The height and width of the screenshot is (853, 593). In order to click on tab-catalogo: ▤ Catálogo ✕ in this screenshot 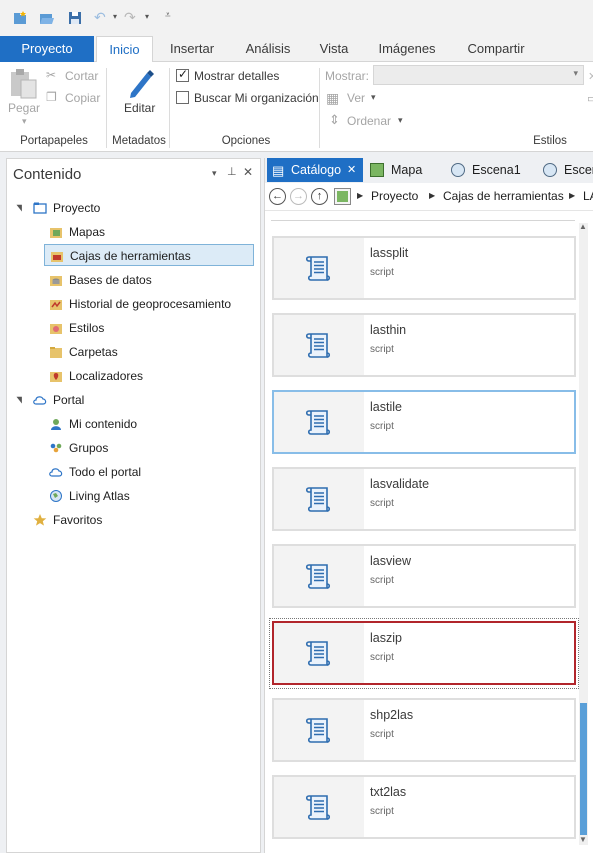, I will do `click(315, 170)`.